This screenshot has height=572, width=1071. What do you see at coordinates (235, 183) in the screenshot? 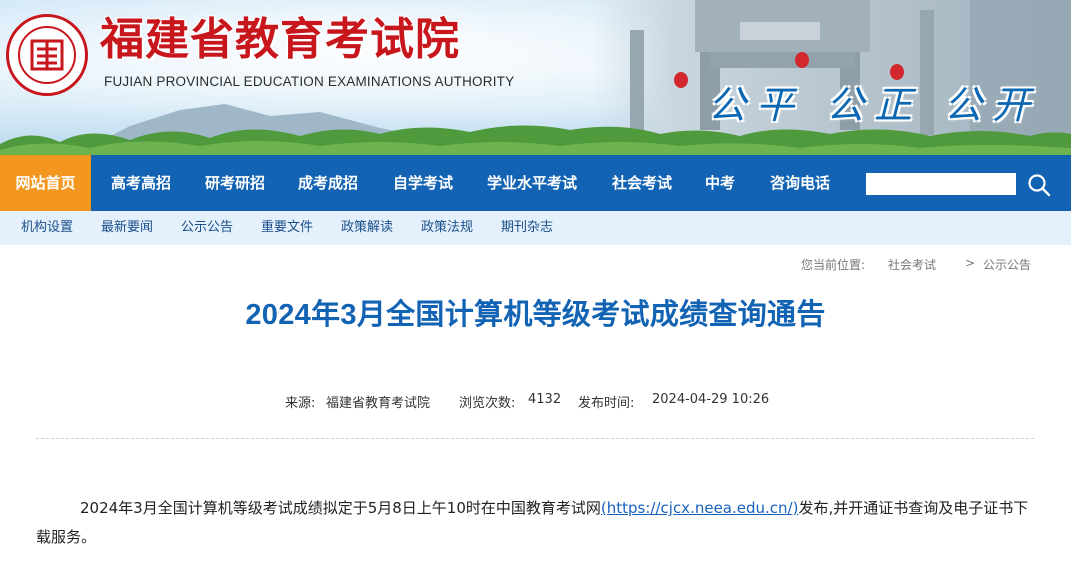
I see `nav-graduate-exam: 研考研招` at bounding box center [235, 183].